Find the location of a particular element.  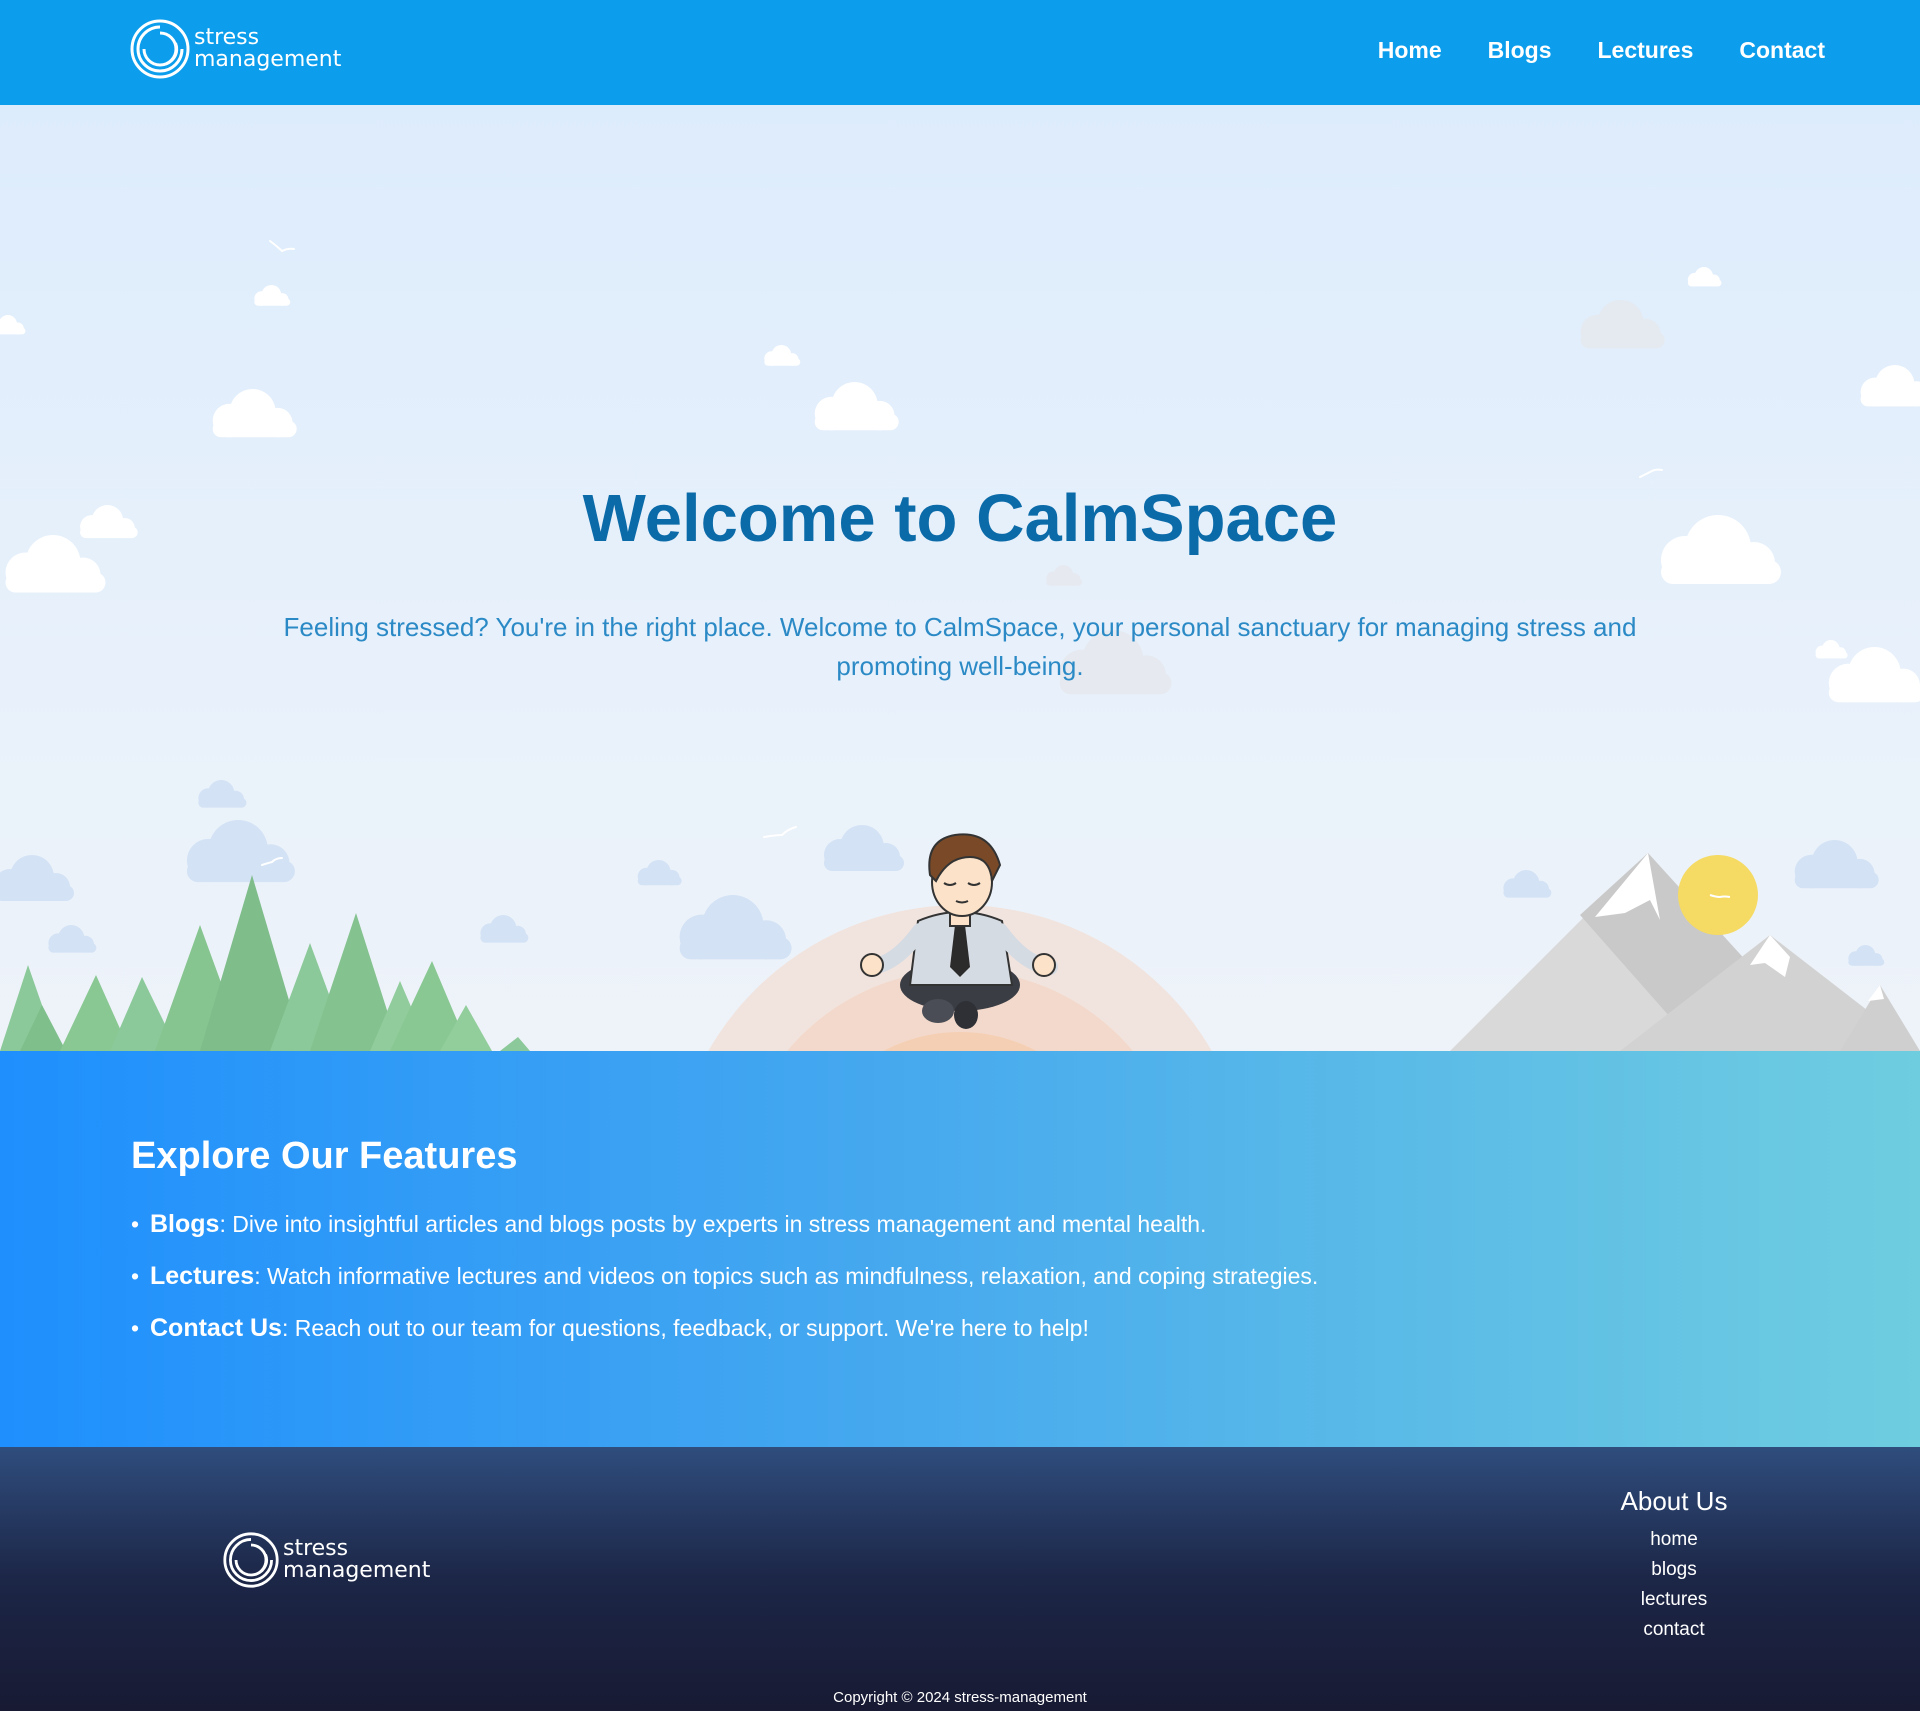

forest is located at coordinates (265, 963).